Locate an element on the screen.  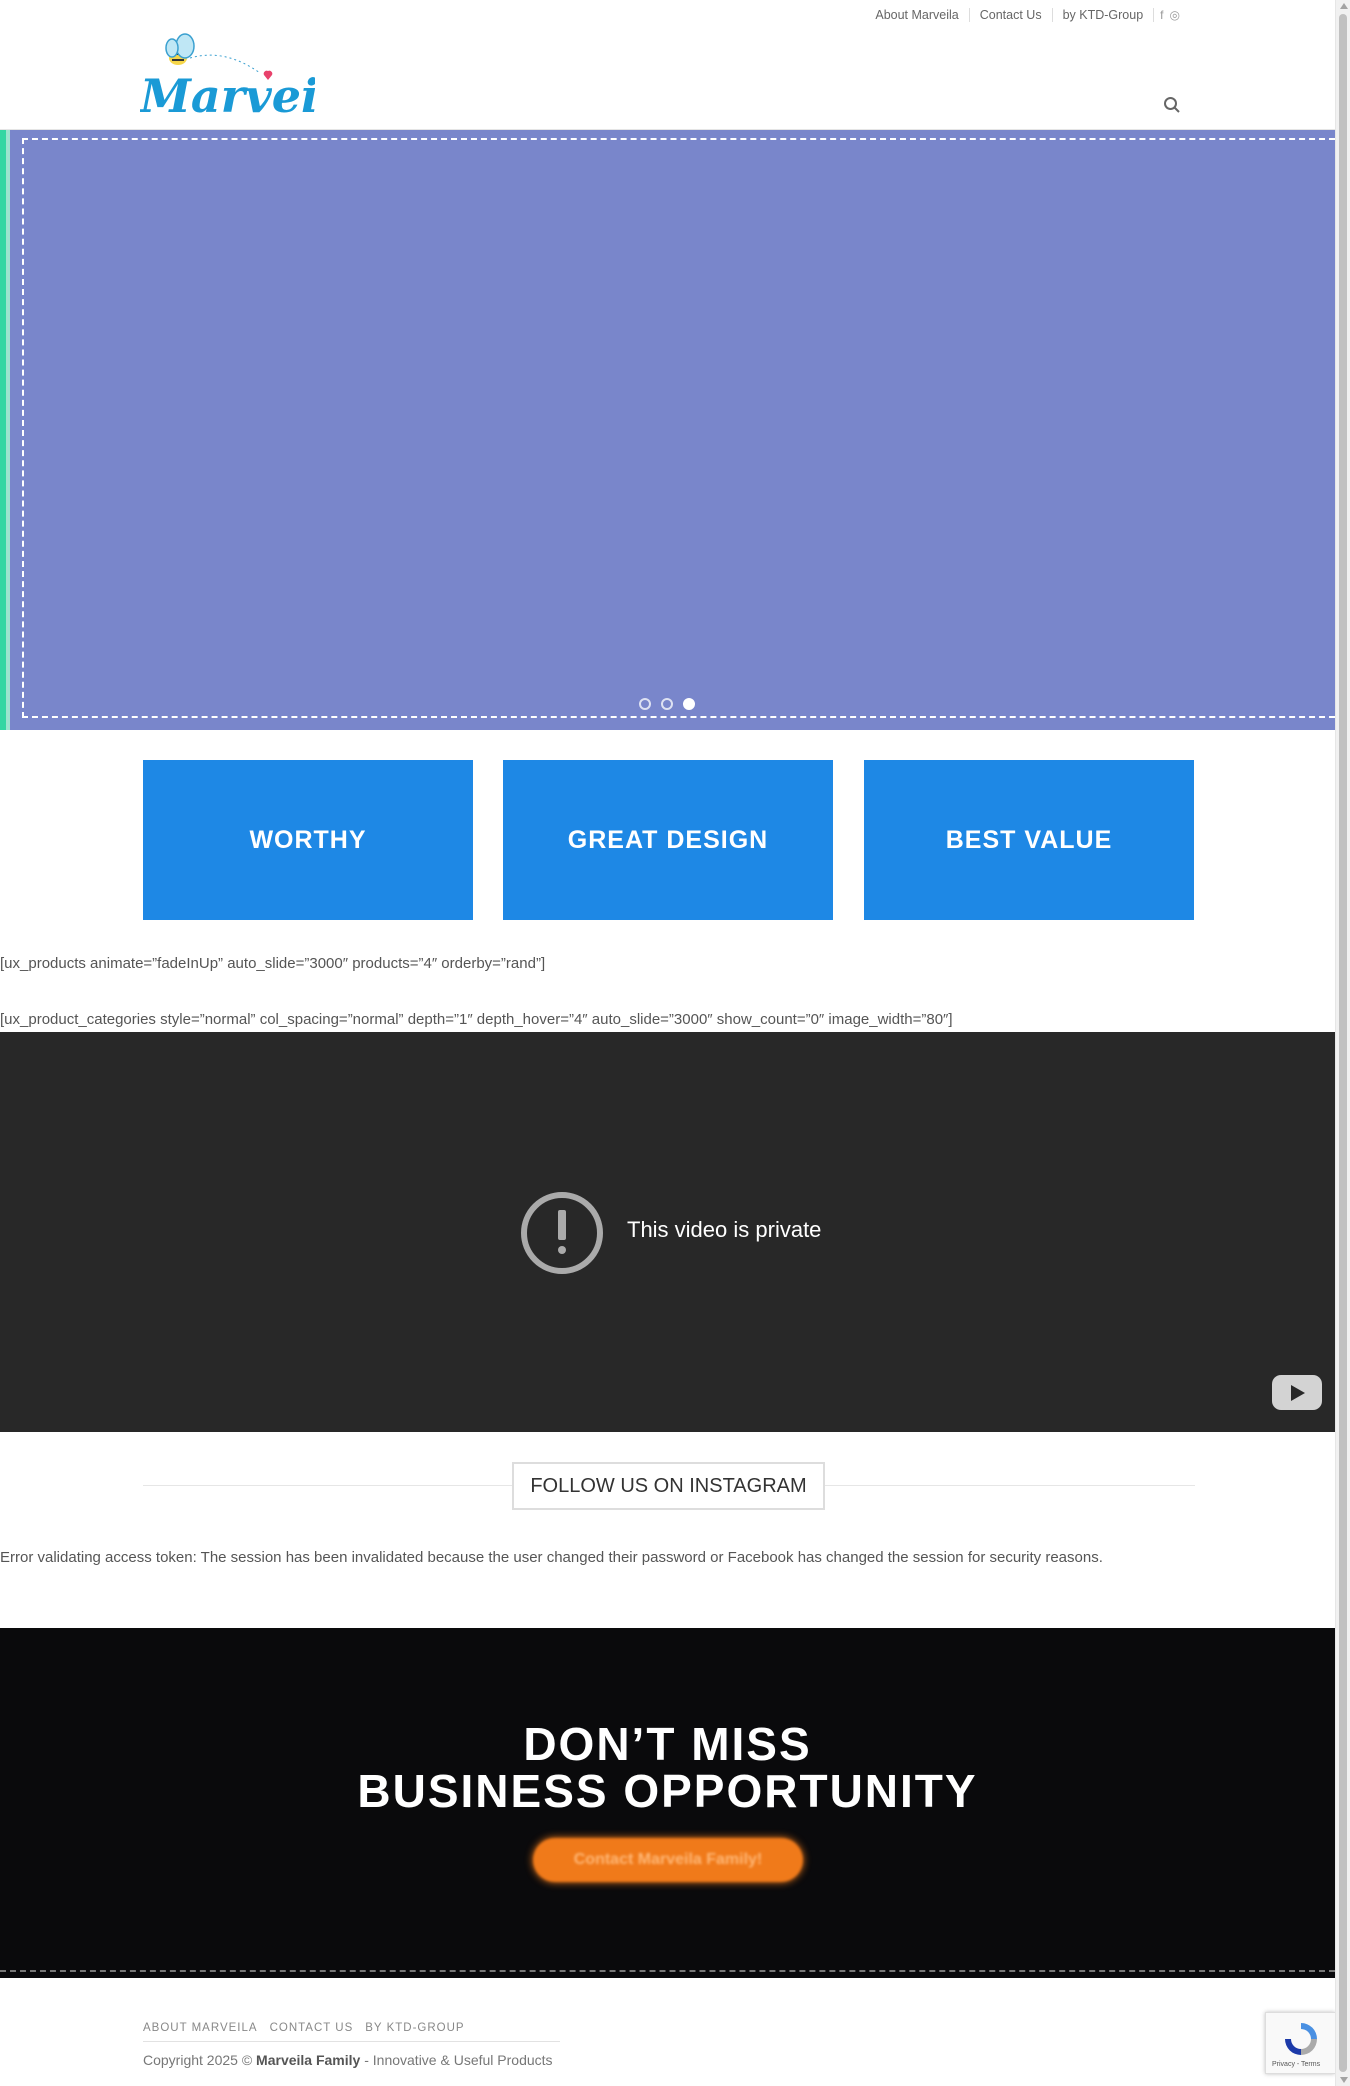
scroll-down-icon is located at coordinates (1344, 2080).